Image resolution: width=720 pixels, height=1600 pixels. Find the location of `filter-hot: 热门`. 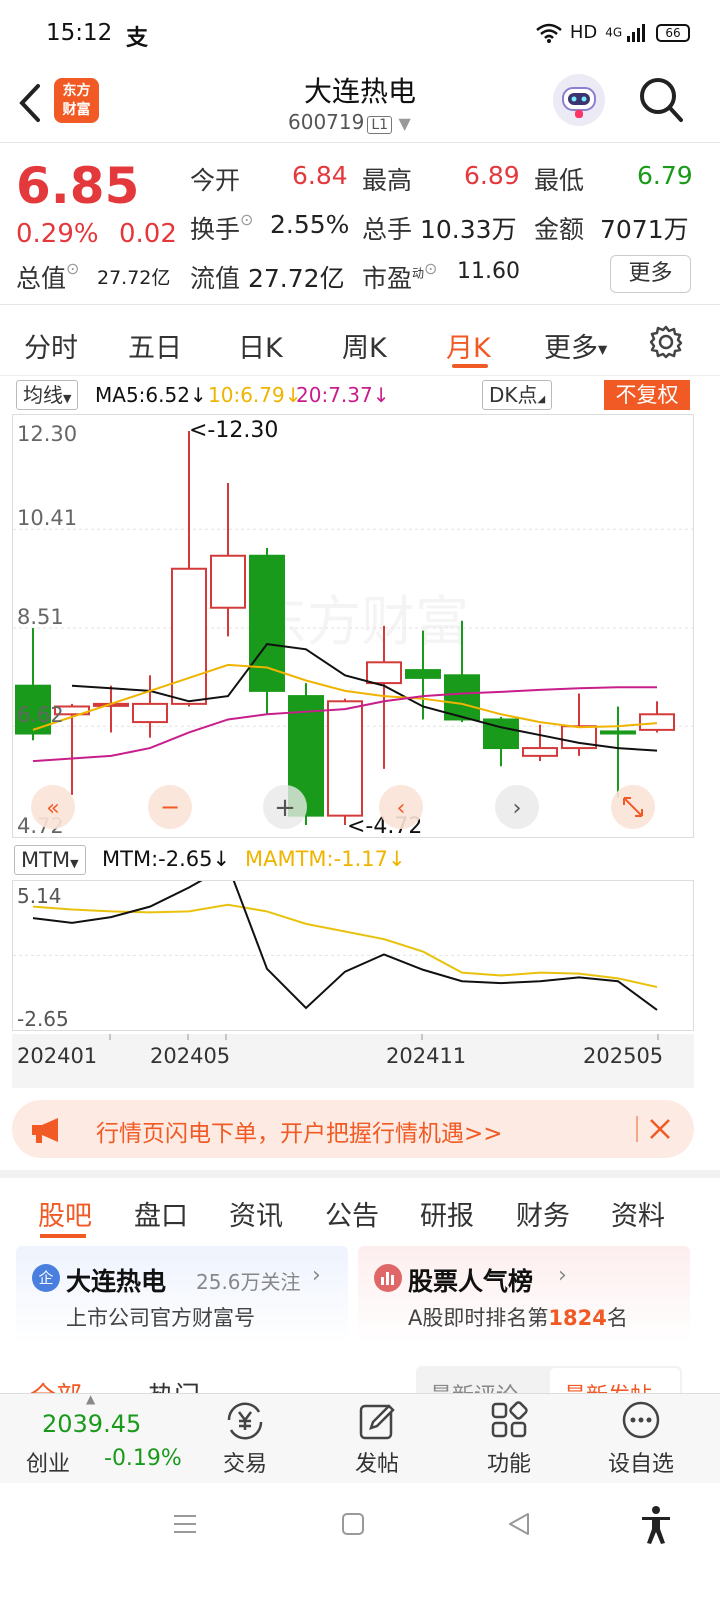

filter-hot: 热门 is located at coordinates (174, 1385).